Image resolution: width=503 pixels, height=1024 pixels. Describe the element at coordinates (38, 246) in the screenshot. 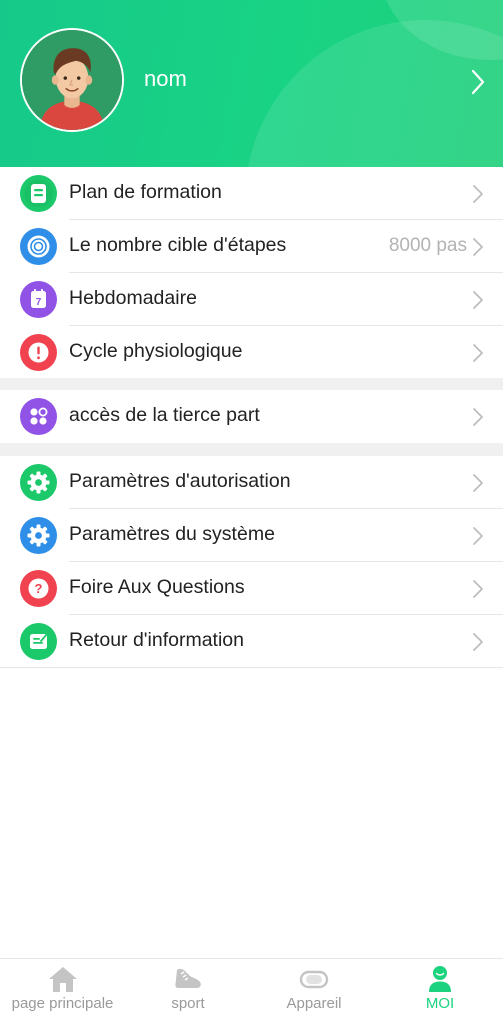

I see `target-steps-icon` at that location.